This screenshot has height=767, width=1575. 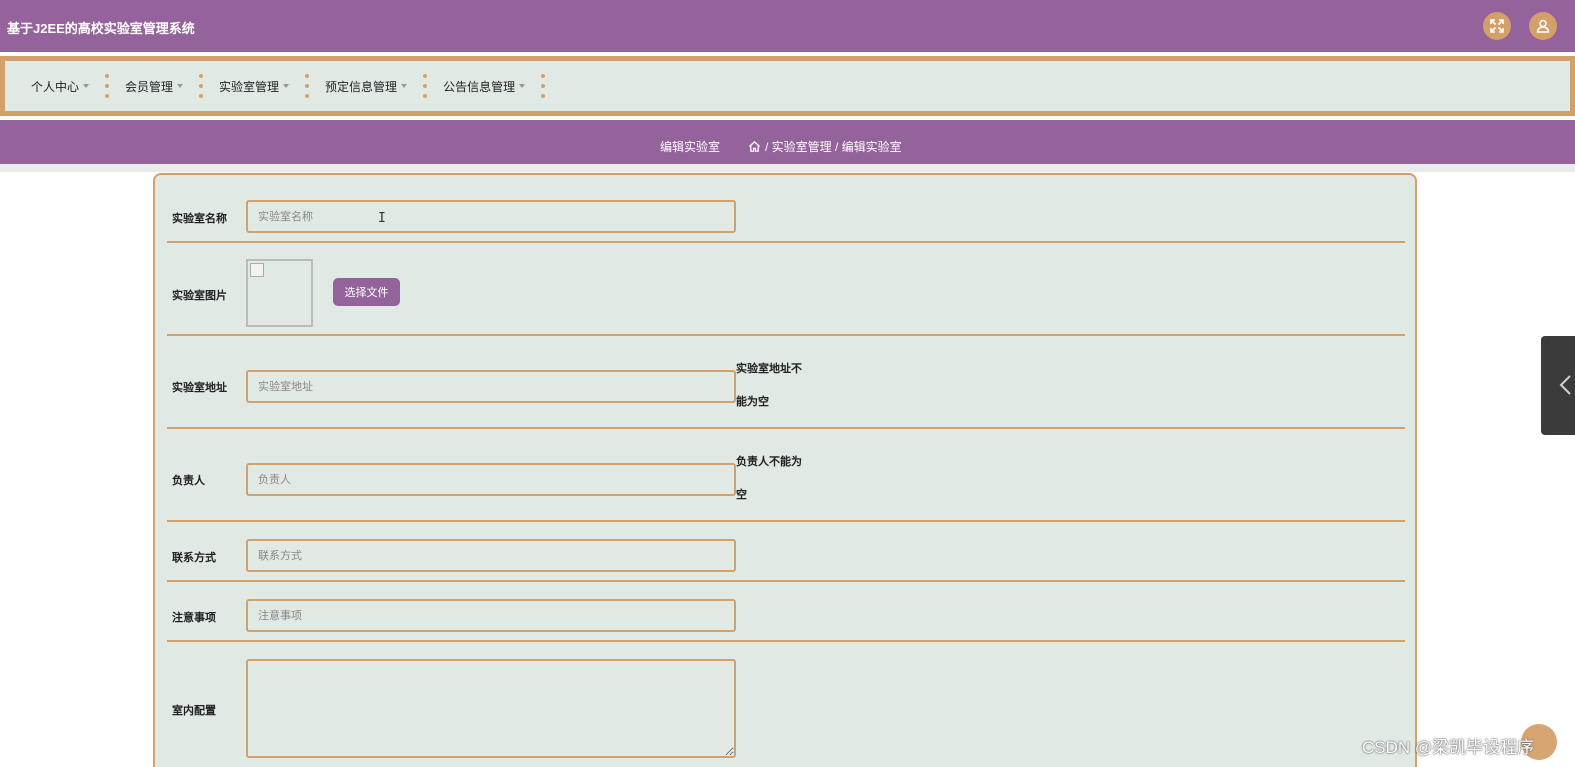 What do you see at coordinates (366, 292) in the screenshot?
I see `choose-file-button: 选择文件` at bounding box center [366, 292].